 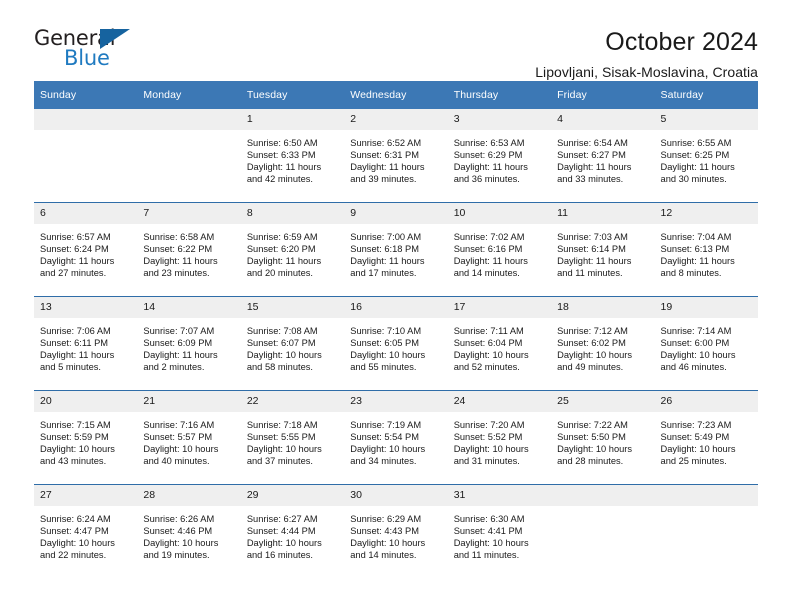 What do you see at coordinates (86, 119) in the screenshot?
I see `day-number` at bounding box center [86, 119].